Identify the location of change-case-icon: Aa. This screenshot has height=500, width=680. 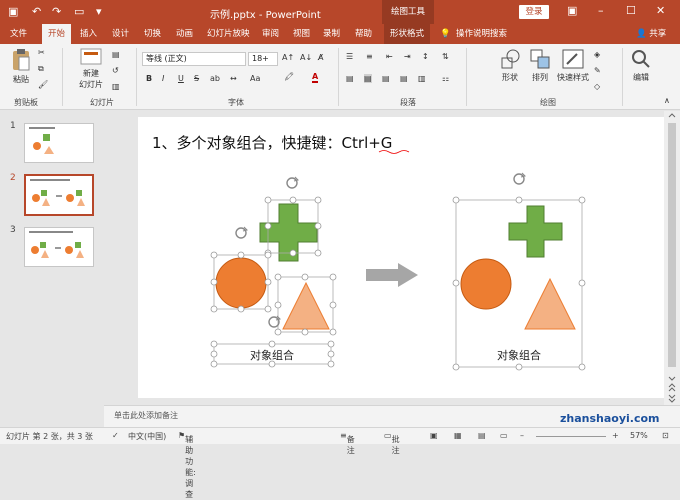
(255, 78).